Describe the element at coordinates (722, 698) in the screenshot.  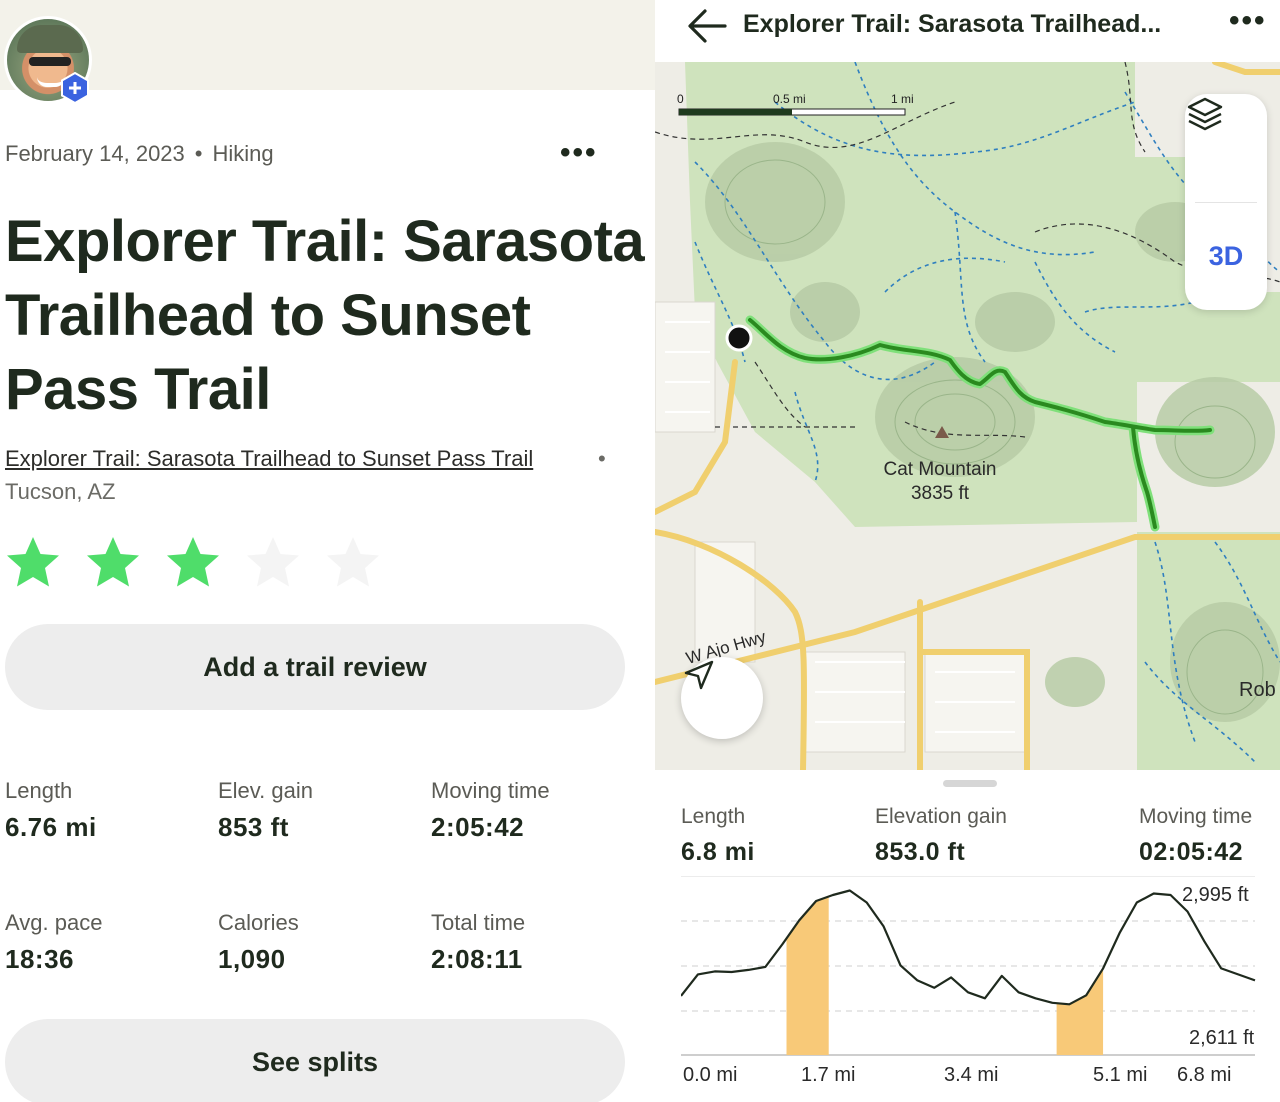
I see `locate-me-button` at that location.